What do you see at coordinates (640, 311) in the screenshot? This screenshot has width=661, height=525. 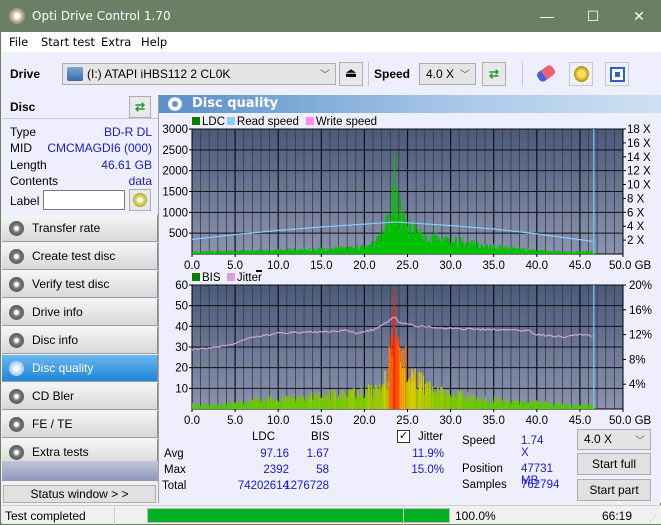 I see `y-right-tick-label: 16%` at bounding box center [640, 311].